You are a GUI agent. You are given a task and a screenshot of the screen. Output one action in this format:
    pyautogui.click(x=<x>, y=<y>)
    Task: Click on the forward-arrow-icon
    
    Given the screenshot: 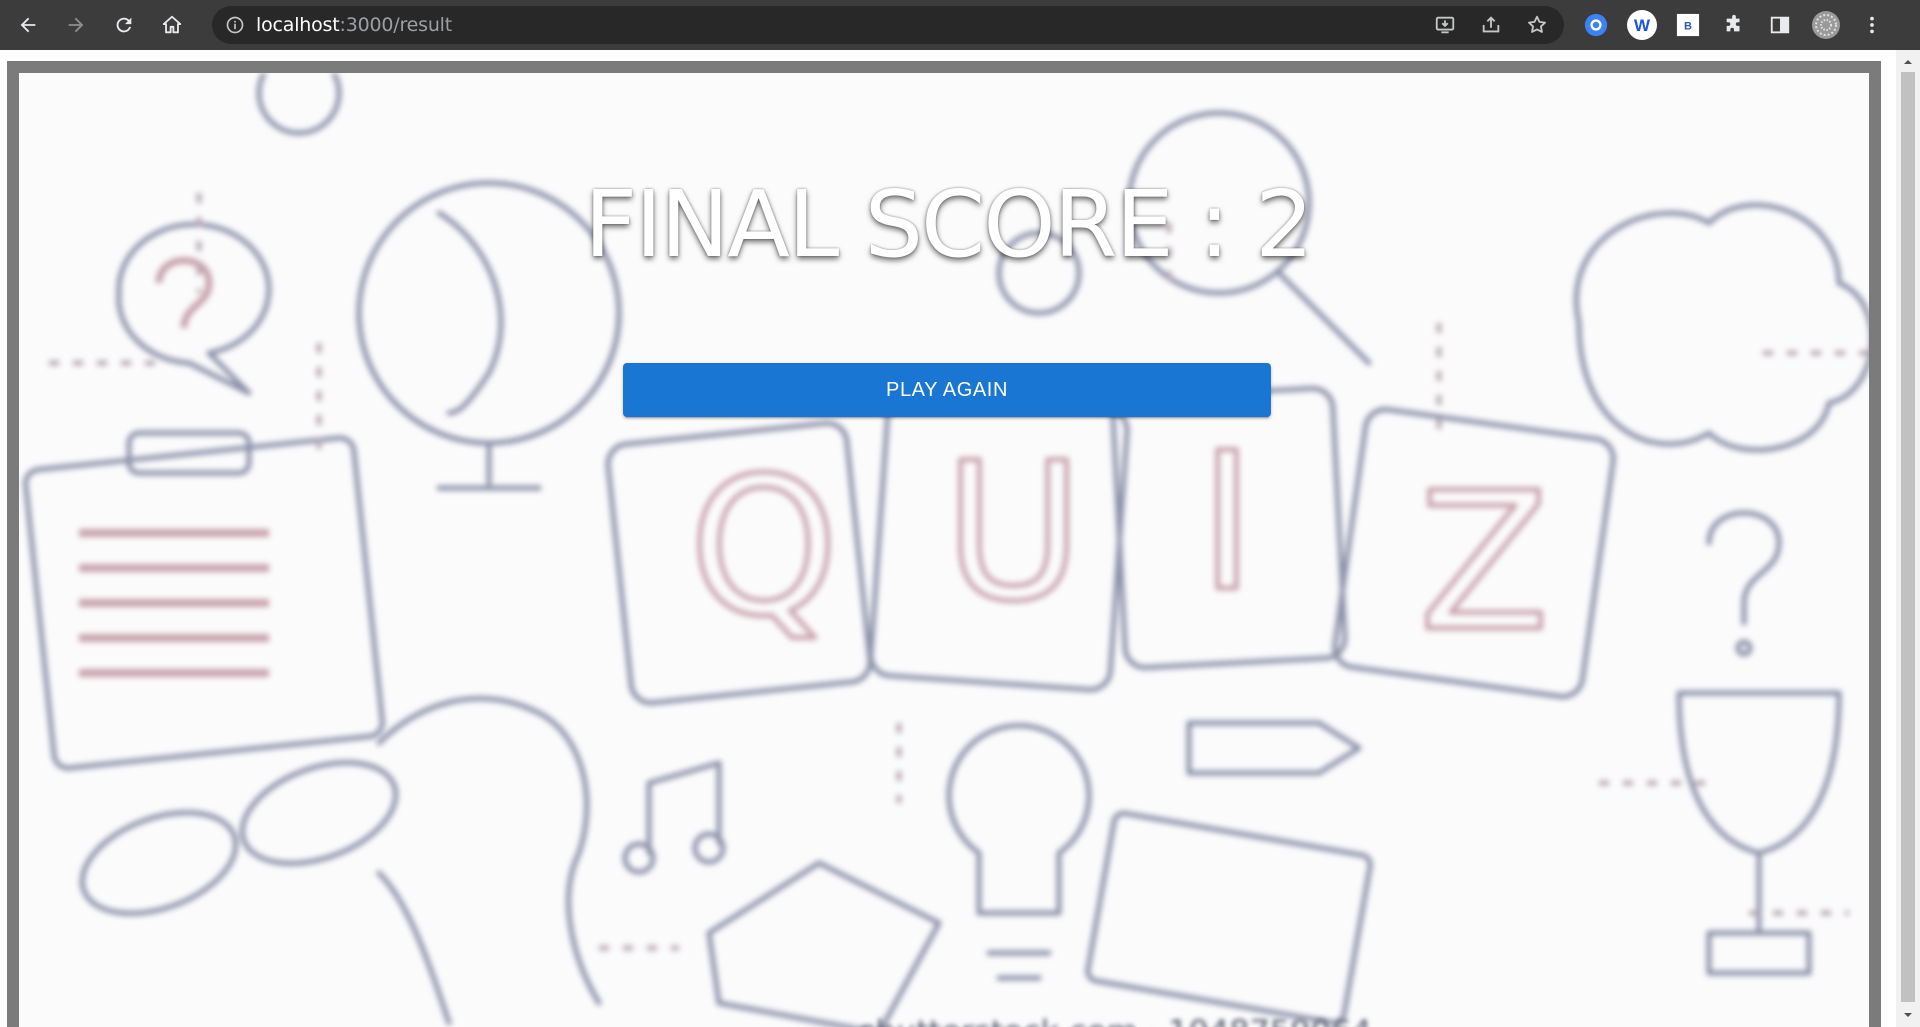 What is the action you would take?
    pyautogui.click(x=76, y=25)
    